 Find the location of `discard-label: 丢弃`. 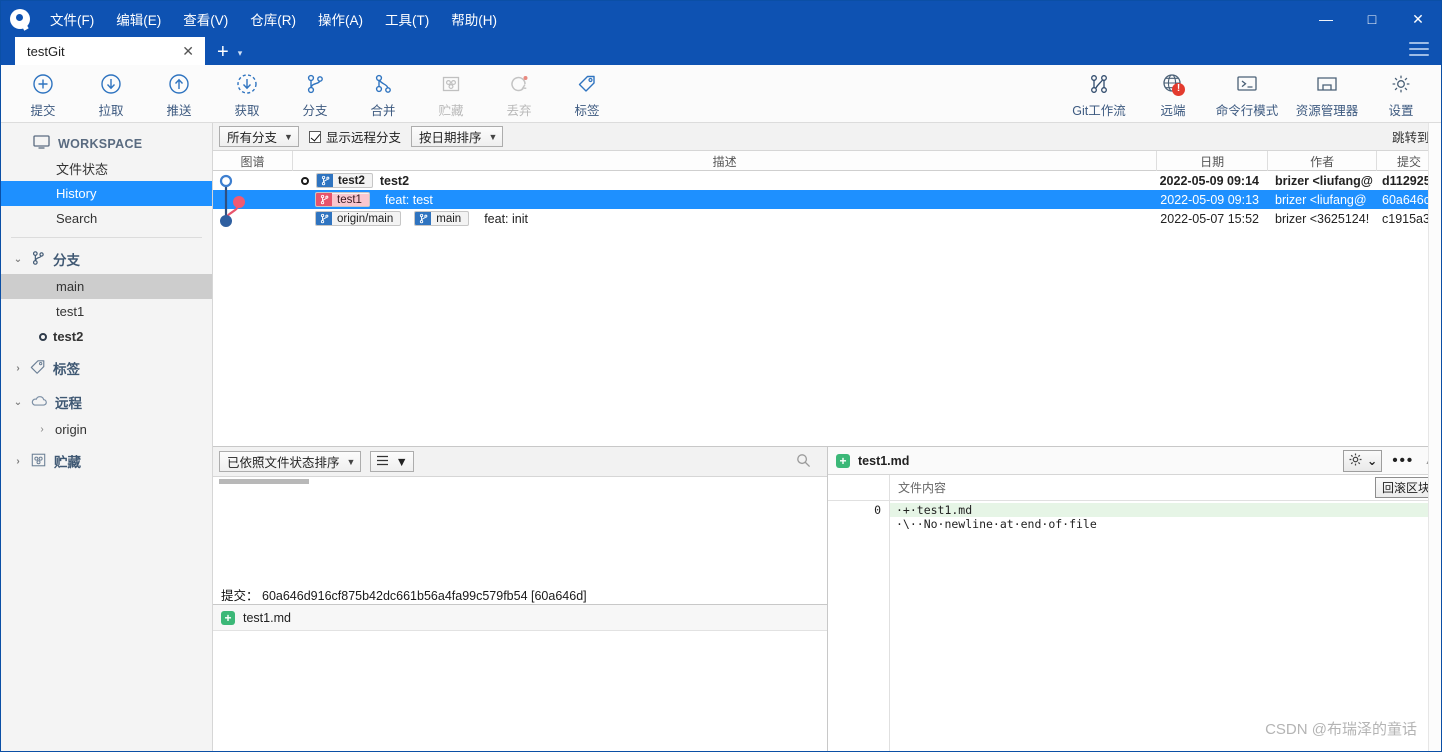

discard-label: 丢弃 is located at coordinates (519, 110).